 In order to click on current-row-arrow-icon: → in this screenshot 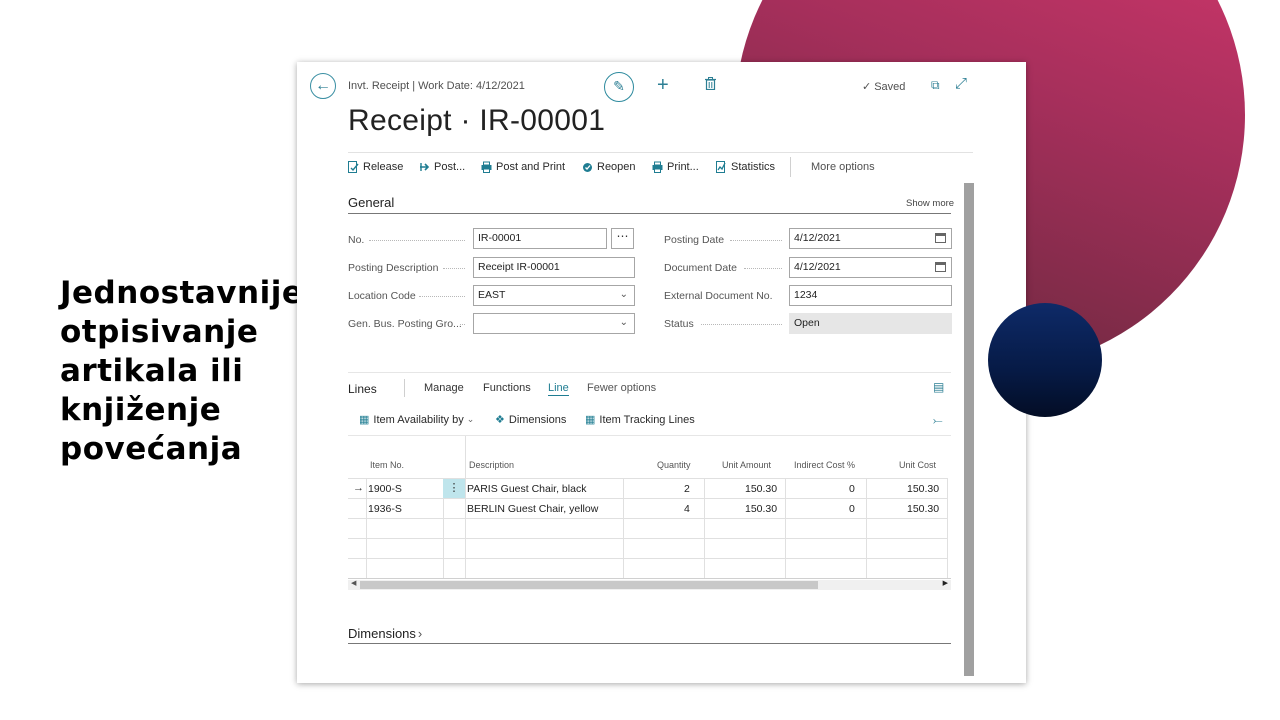, I will do `click(358, 488)`.